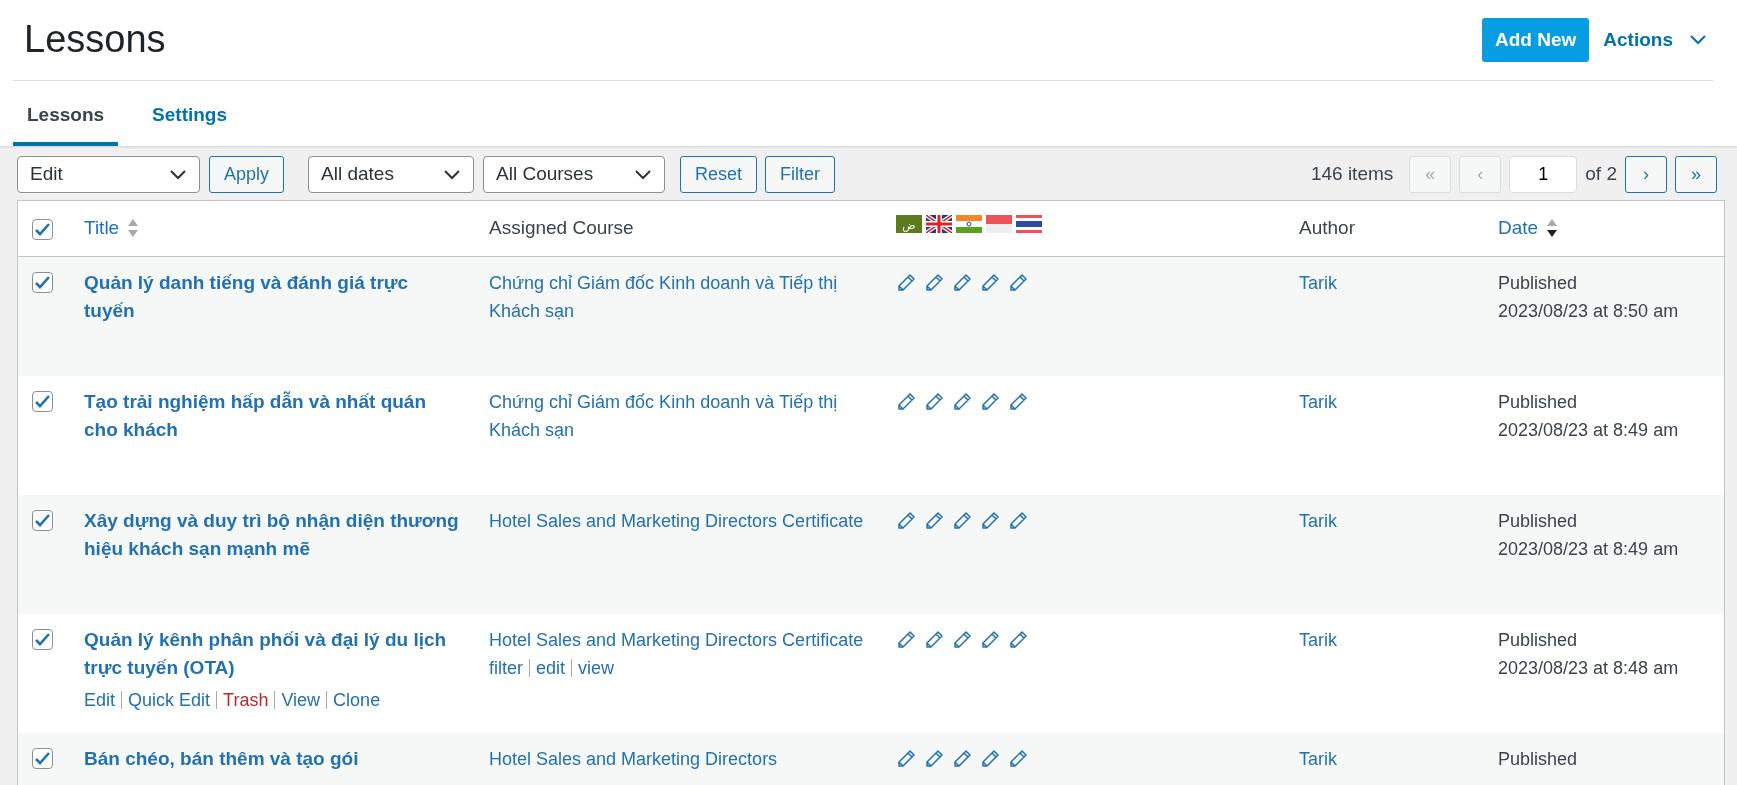 The height and width of the screenshot is (785, 1737). Describe the element at coordinates (596, 668) in the screenshot. I see `course-action-link: view` at that location.